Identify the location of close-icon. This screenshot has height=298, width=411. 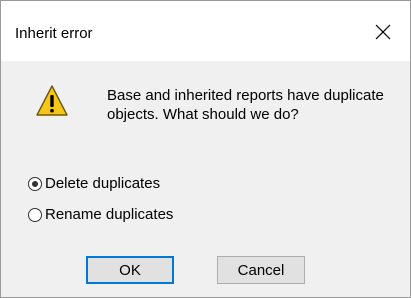
(383, 32).